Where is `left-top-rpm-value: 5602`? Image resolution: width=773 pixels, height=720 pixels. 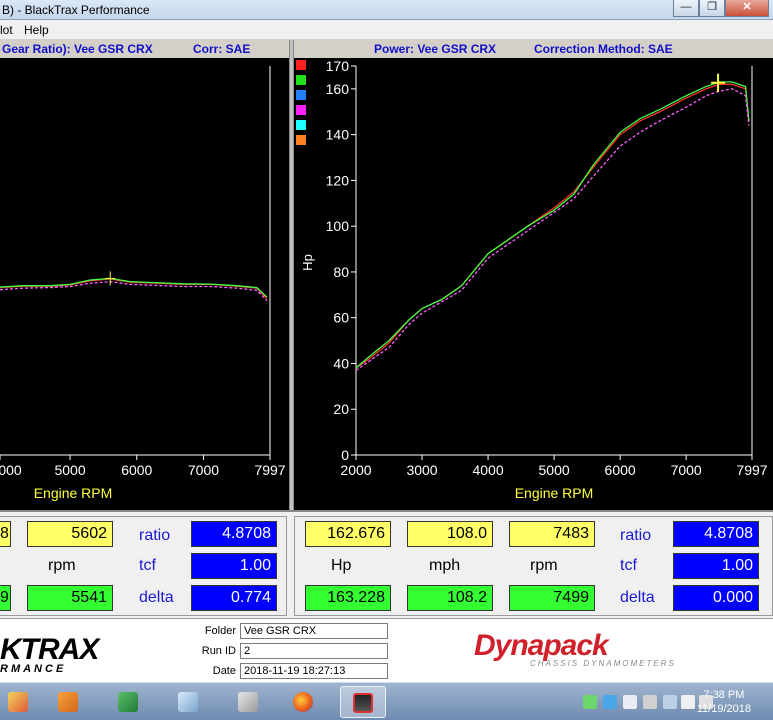
left-top-rpm-value: 5602 is located at coordinates (70, 534).